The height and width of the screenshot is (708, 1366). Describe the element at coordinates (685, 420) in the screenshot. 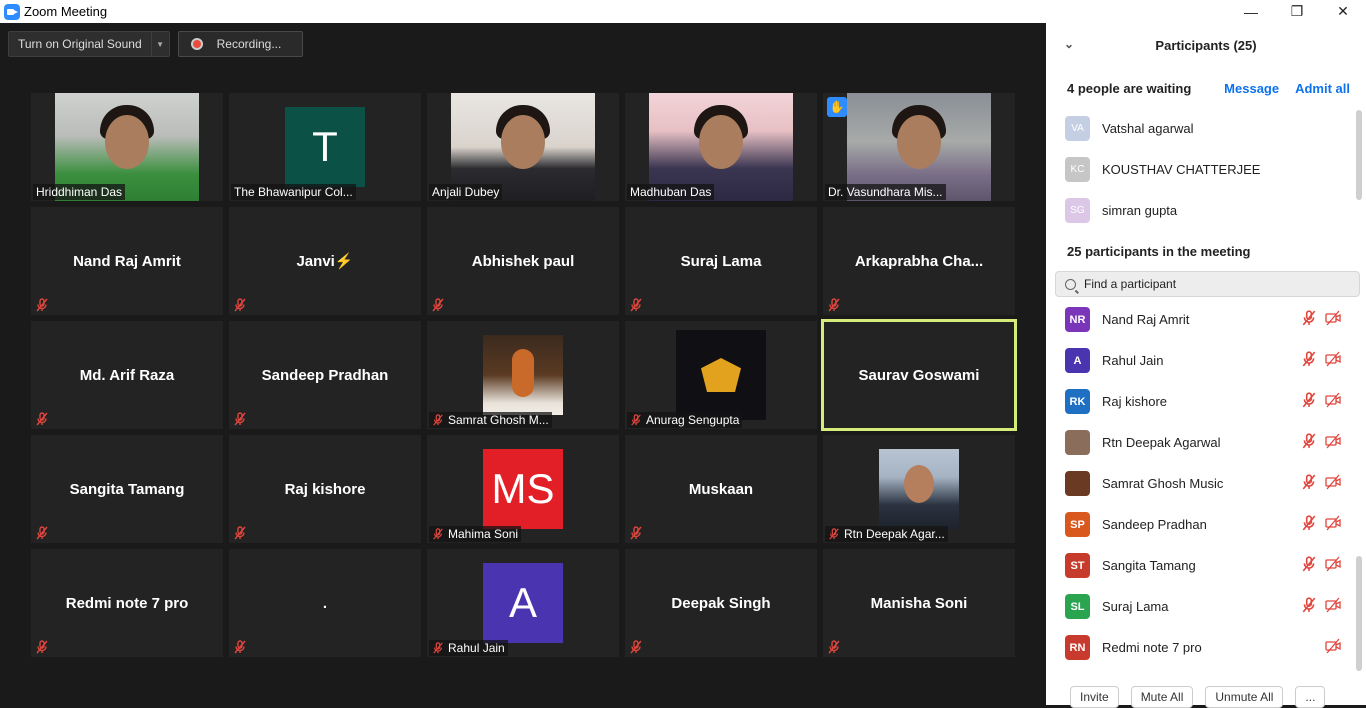

I see `participant-label: Anurag Sengupta` at that location.